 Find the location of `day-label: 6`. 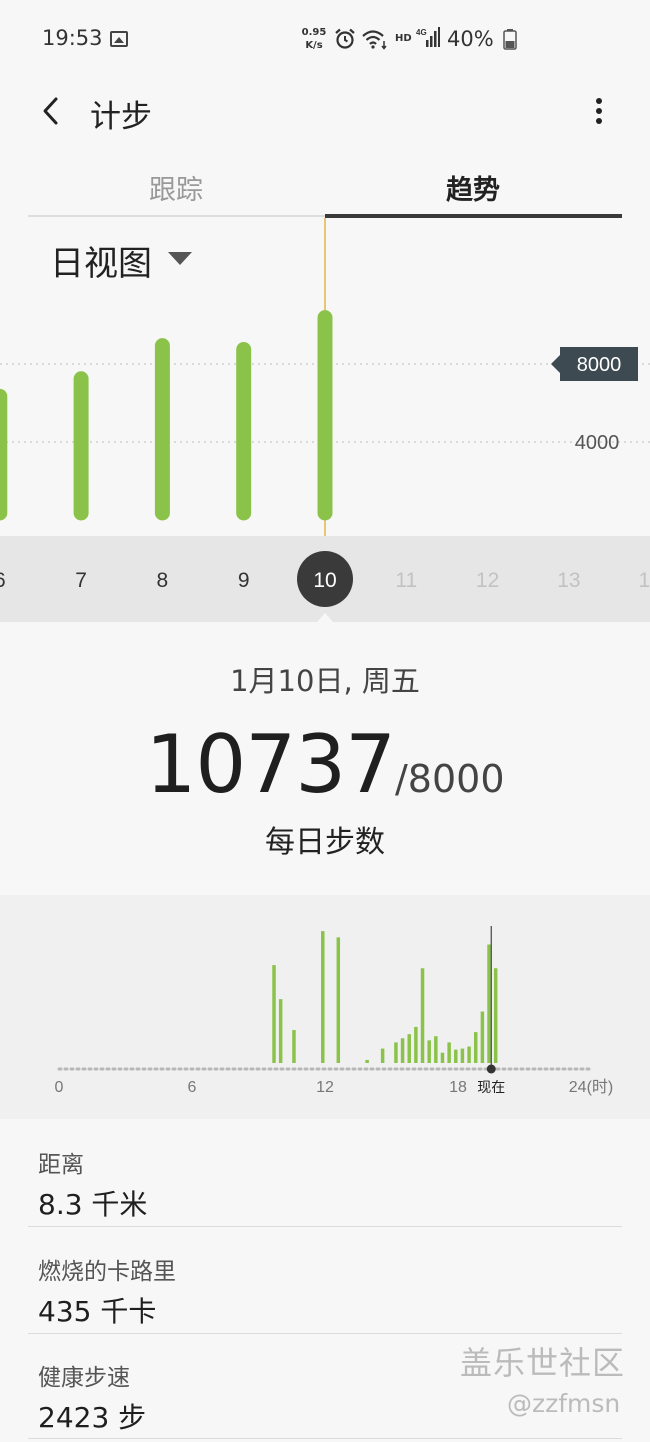

day-label: 6 is located at coordinates (3, 580).